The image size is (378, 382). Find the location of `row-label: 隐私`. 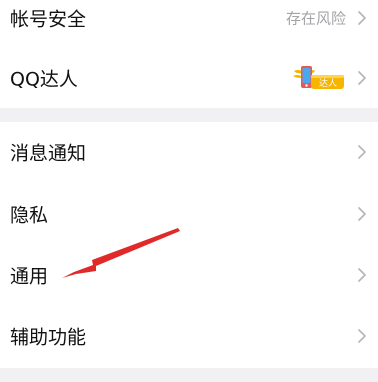

row-label: 隐私 is located at coordinates (29, 215).